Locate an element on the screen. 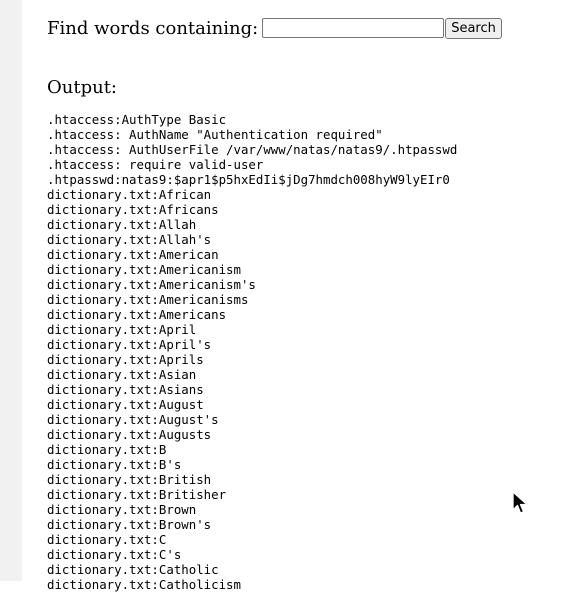 The height and width of the screenshot is (592, 565). output-line: dictionary.txt:Americanisms is located at coordinates (148, 299).